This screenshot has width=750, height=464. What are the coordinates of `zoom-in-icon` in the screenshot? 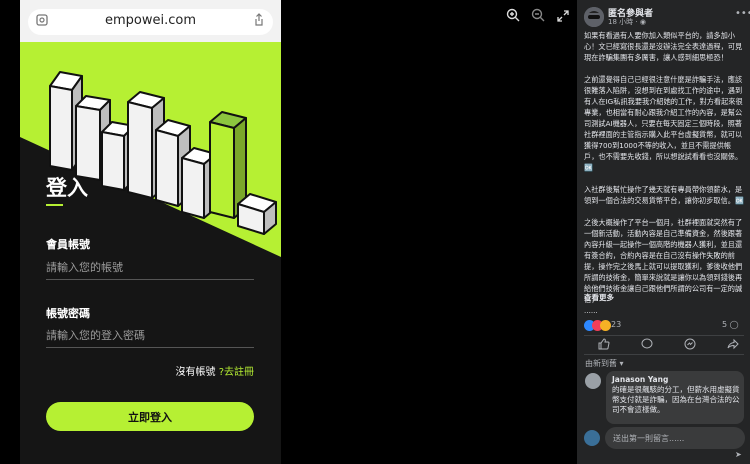 It's located at (513, 18).